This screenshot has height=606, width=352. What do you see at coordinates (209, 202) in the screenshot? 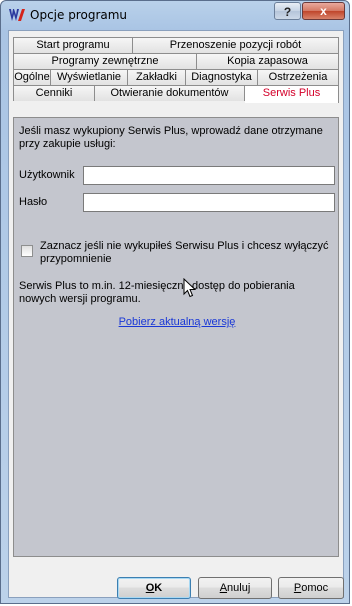
I see `password-input` at bounding box center [209, 202].